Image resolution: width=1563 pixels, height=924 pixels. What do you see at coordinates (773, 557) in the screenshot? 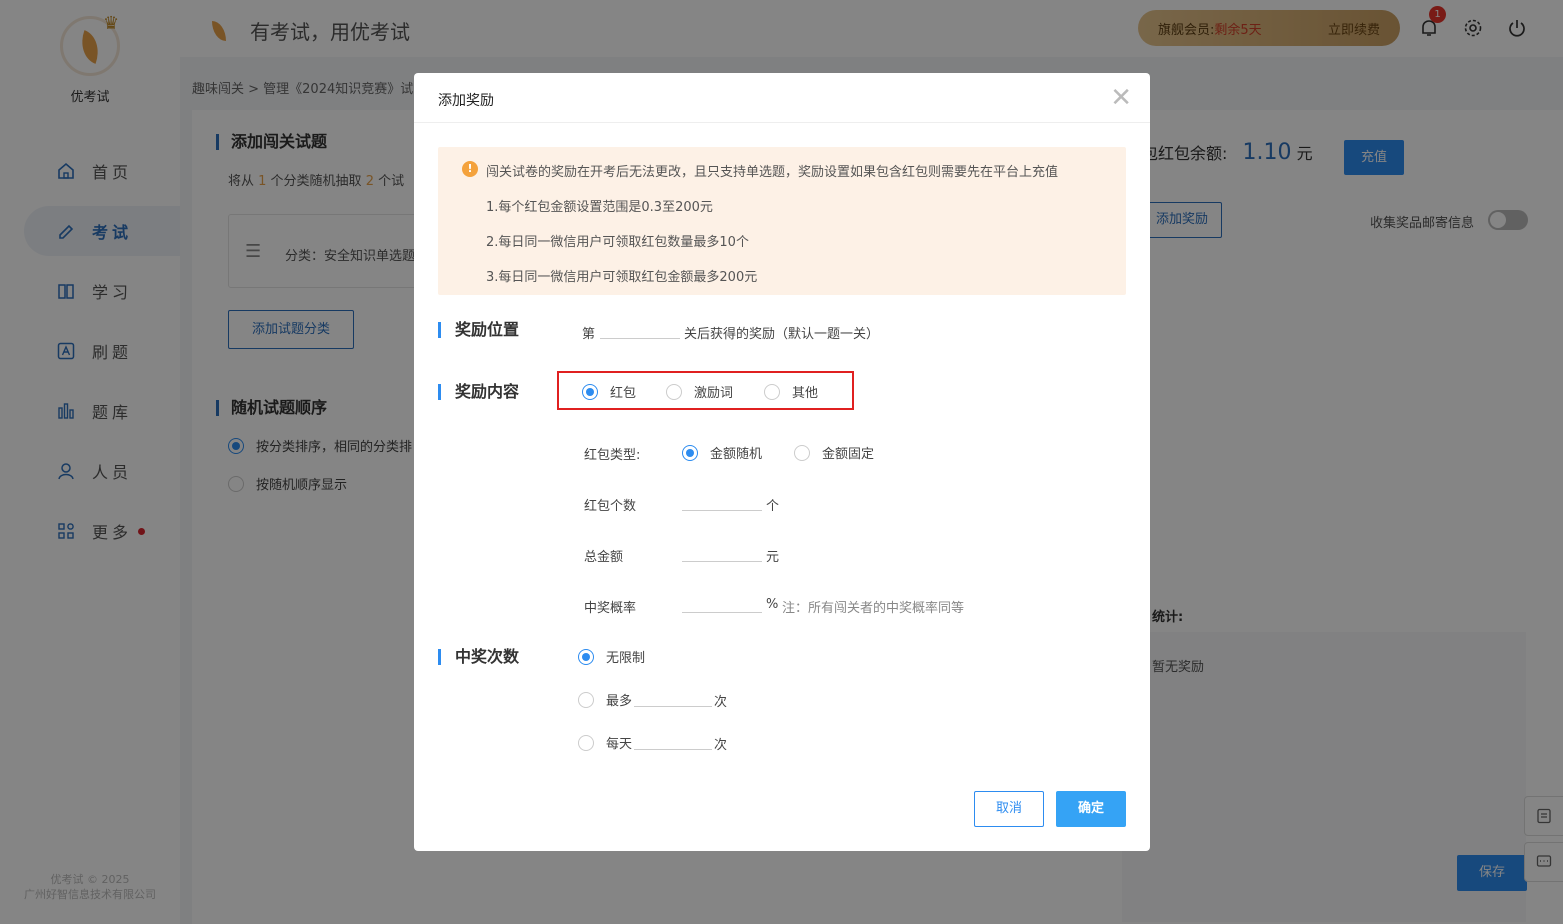
I see `total-amount-unit: 元` at bounding box center [773, 557].